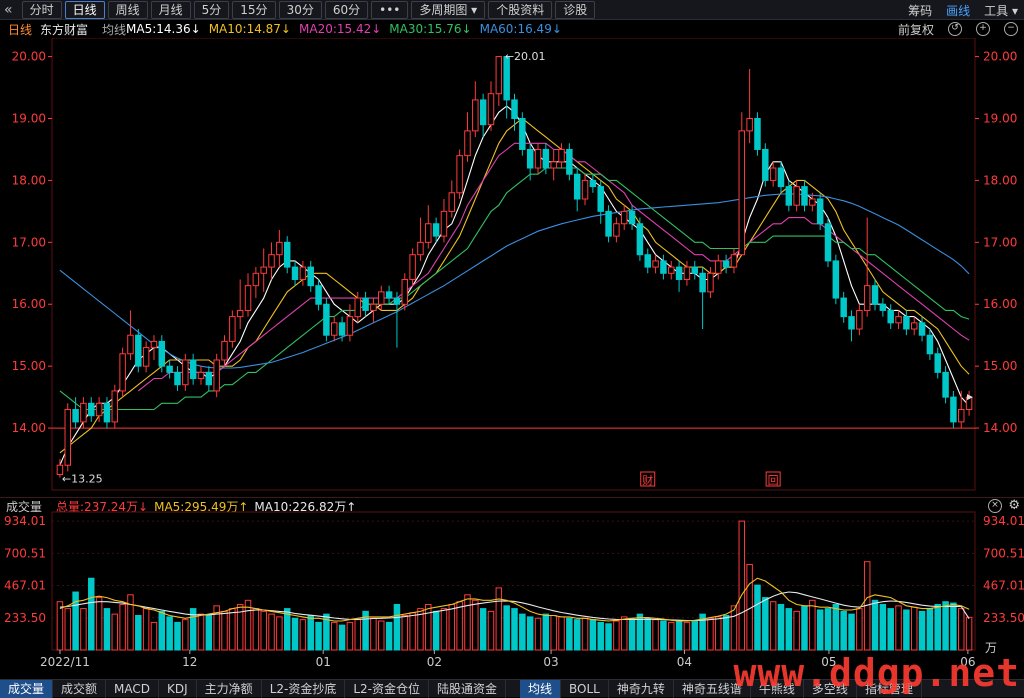  What do you see at coordinates (133, 688) in the screenshot?
I see `indicator-tab-2: MACD` at bounding box center [133, 688].